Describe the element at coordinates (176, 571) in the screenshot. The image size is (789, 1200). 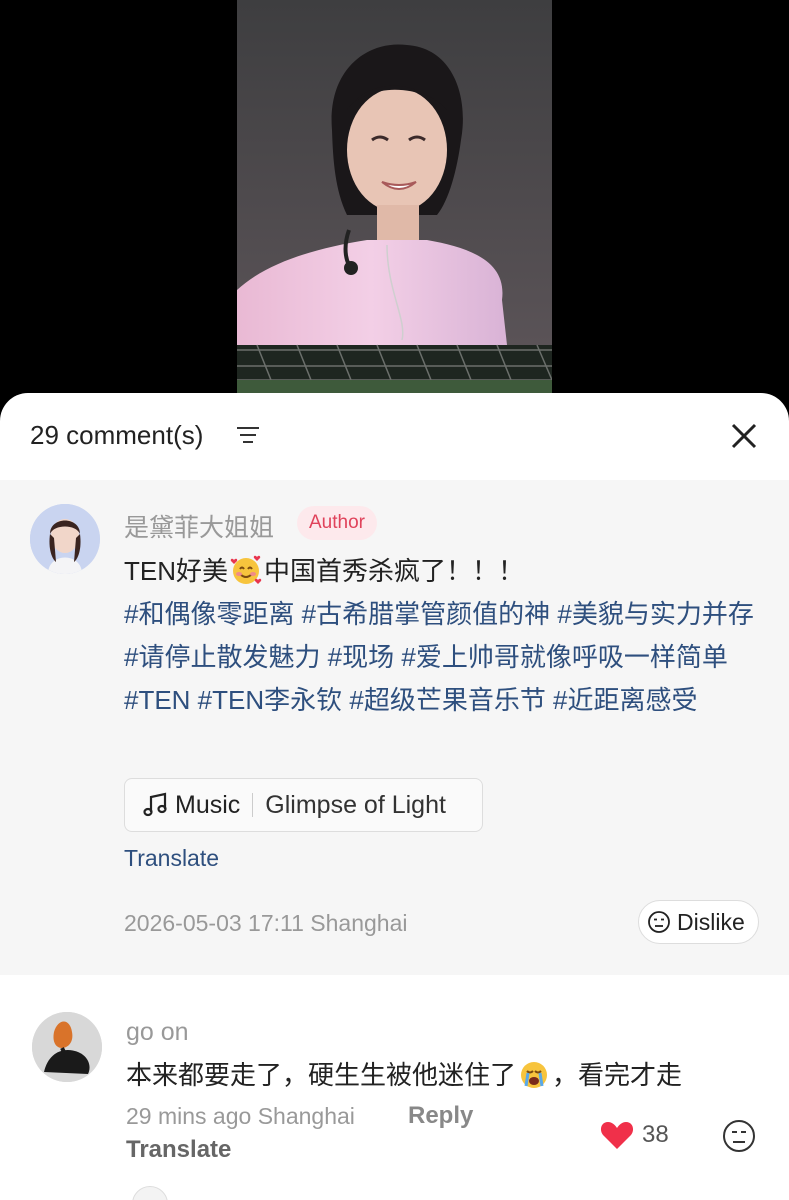
I see `post-text-start: TEN好美` at that location.